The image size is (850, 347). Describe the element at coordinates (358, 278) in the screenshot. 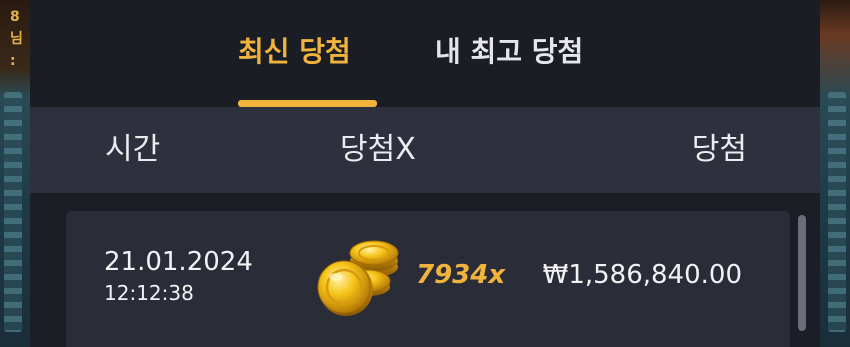

I see `gold-coins-icon` at that location.